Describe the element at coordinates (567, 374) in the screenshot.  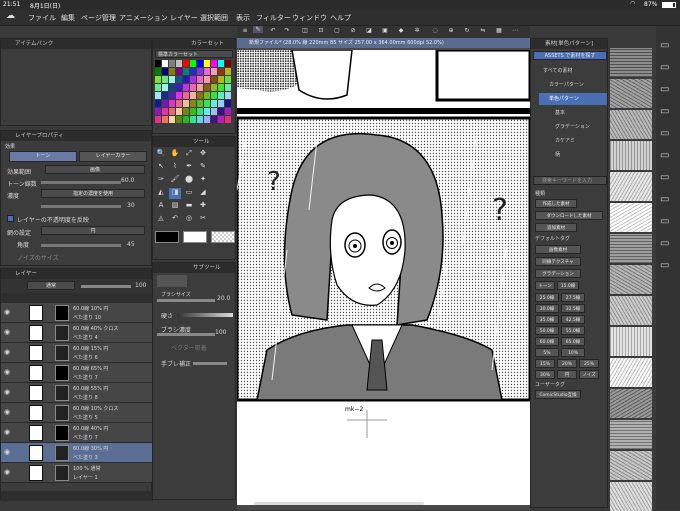
I see `tag-button: 円` at that location.